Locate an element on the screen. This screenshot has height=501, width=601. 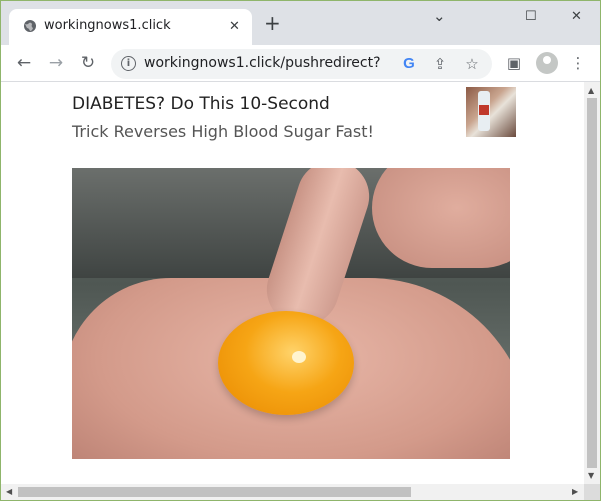
url-text: workingnows1.click/pushredirect? is located at coordinates (262, 63).